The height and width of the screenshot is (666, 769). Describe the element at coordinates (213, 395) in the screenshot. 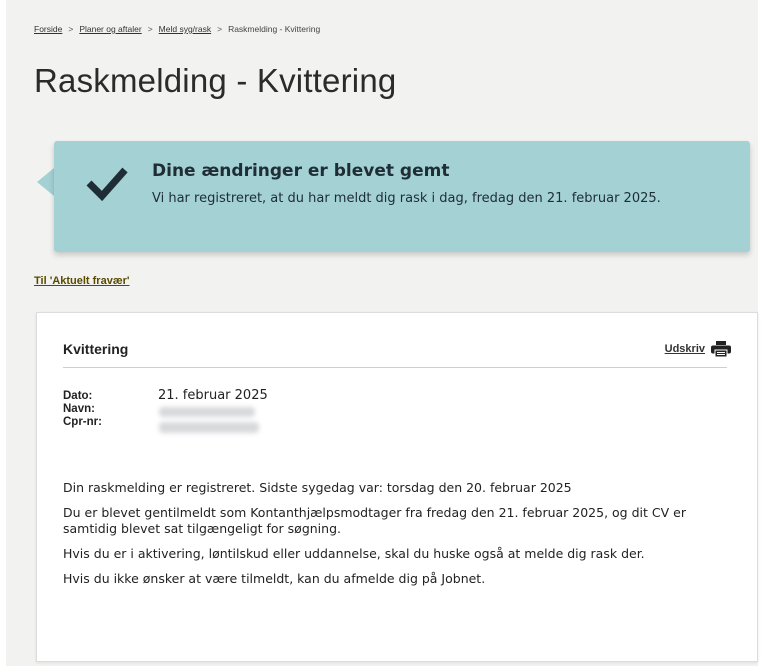

I see `date-value: 21. februar 2025` at that location.